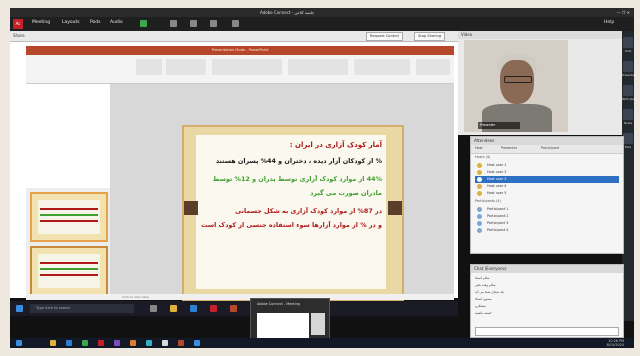 This screenshot has height=356, width=640. What do you see at coordinates (547, 172) in the screenshot?
I see `attendee-row: Host user 2` at bounding box center [547, 172].